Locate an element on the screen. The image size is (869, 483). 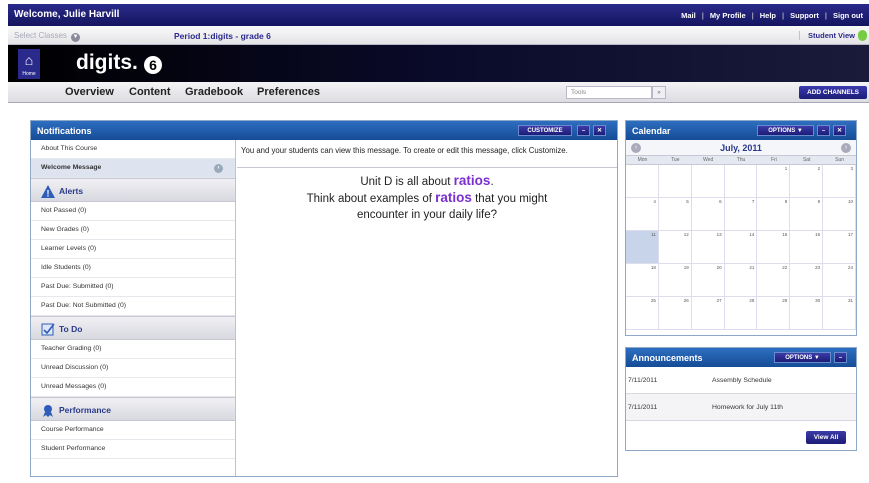
calendar-header: Calendar OPTIONS ▼ – ✕ is located at coordinates (741, 130).